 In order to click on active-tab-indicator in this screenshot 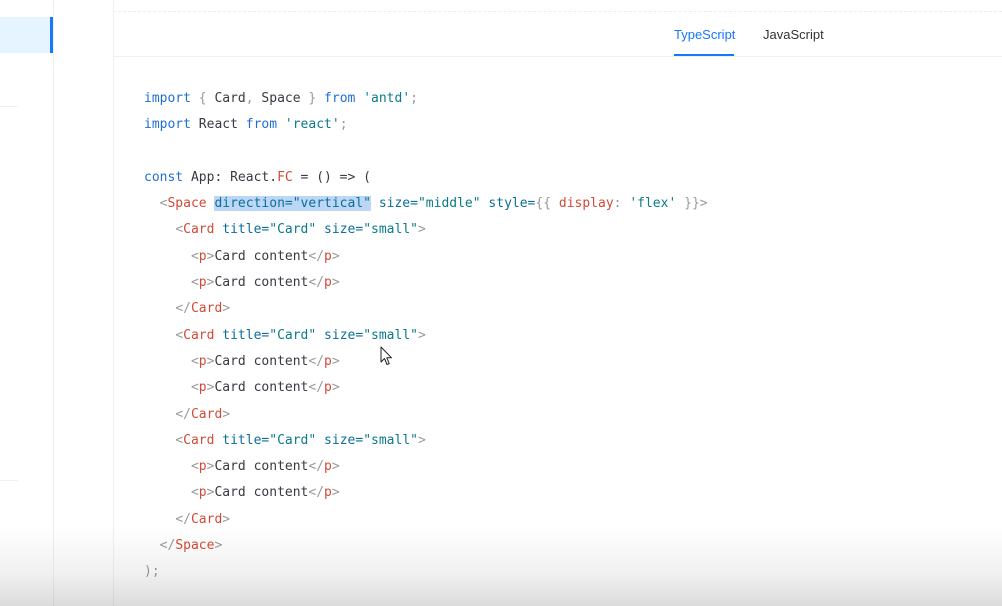, I will do `click(704, 55)`.